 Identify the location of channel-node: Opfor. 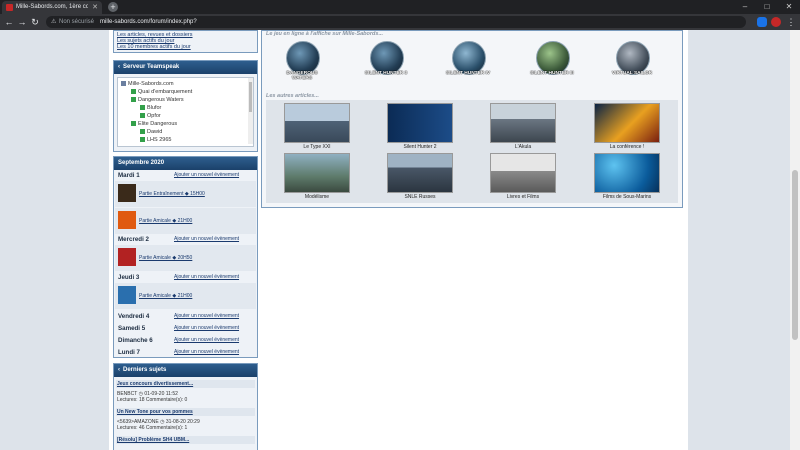
(150, 116).